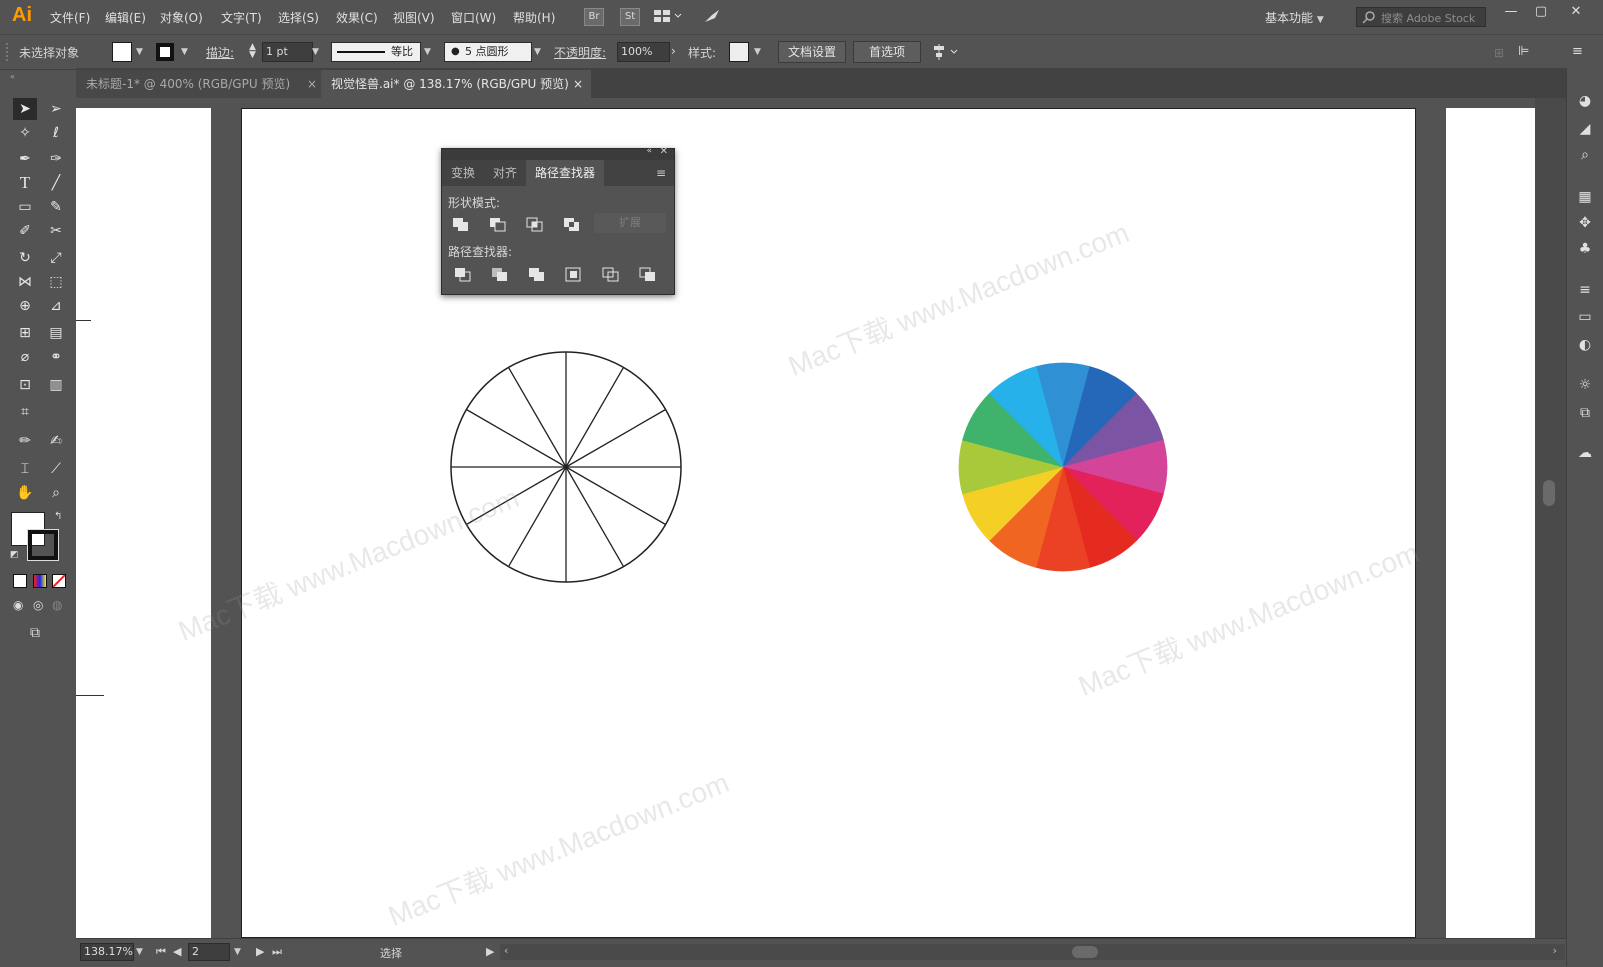 This screenshot has height=967, width=1603. What do you see at coordinates (463, 173) in the screenshot?
I see `tab-transform: 变换` at bounding box center [463, 173].